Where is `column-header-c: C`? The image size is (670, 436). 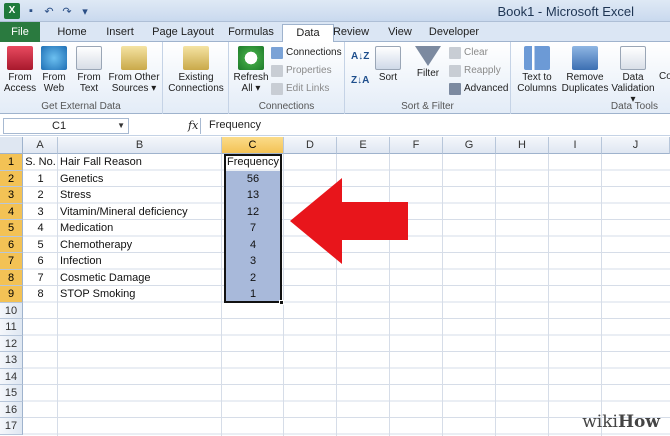
column-header-c: C is located at coordinates (253, 145).